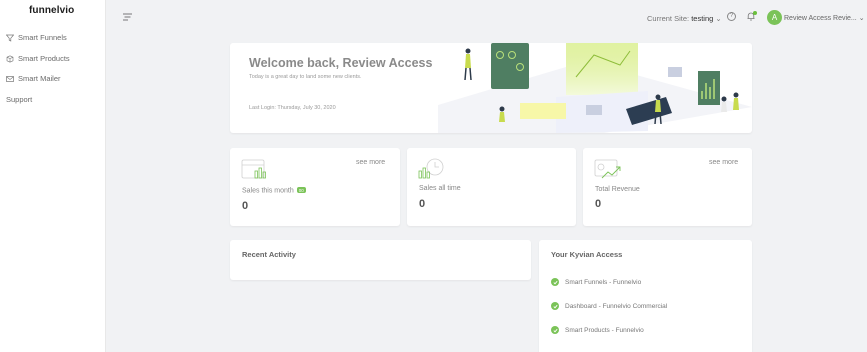 The width and height of the screenshot is (867, 352). I want to click on welcome-illustration, so click(595, 88).